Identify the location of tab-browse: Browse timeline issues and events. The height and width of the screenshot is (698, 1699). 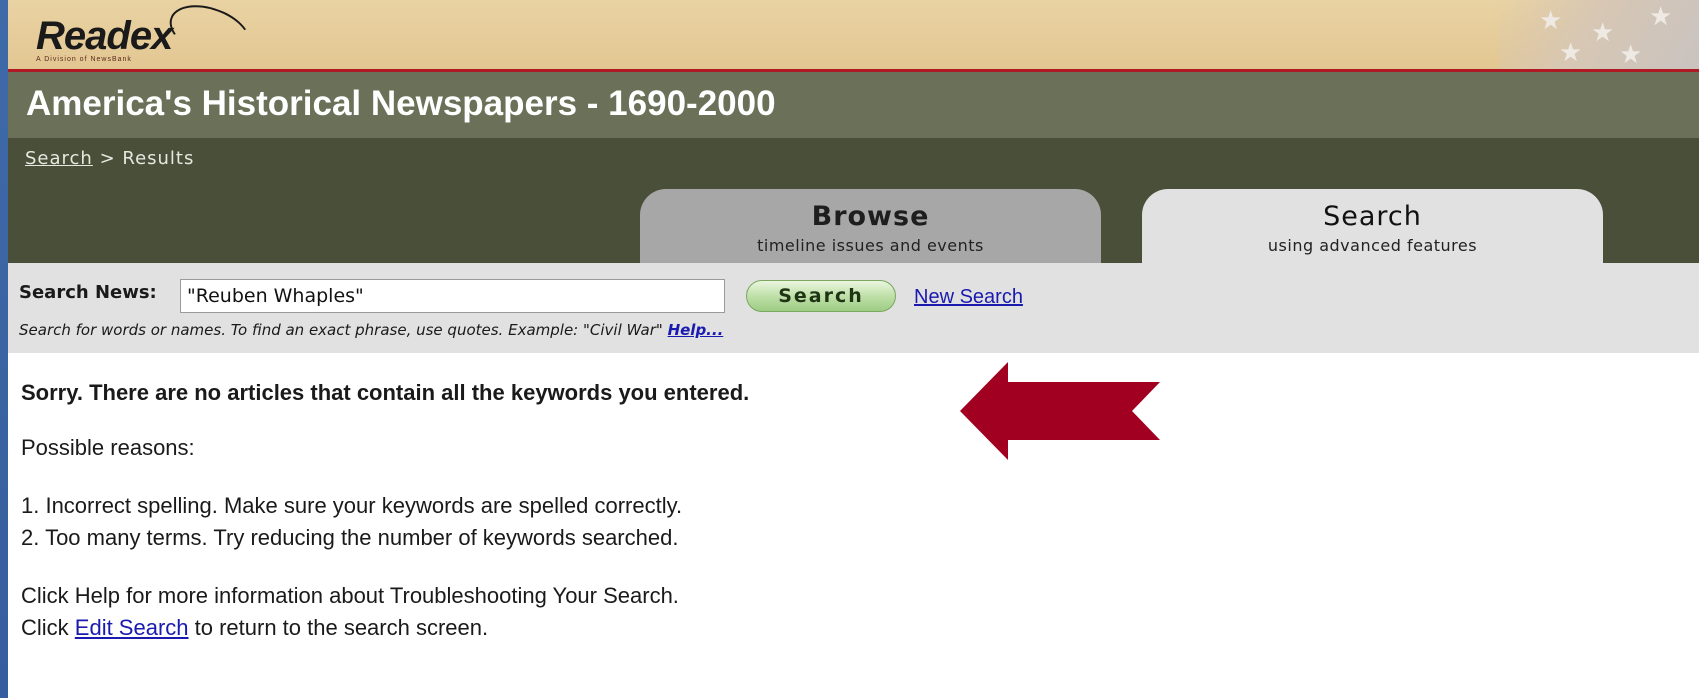
(870, 226).